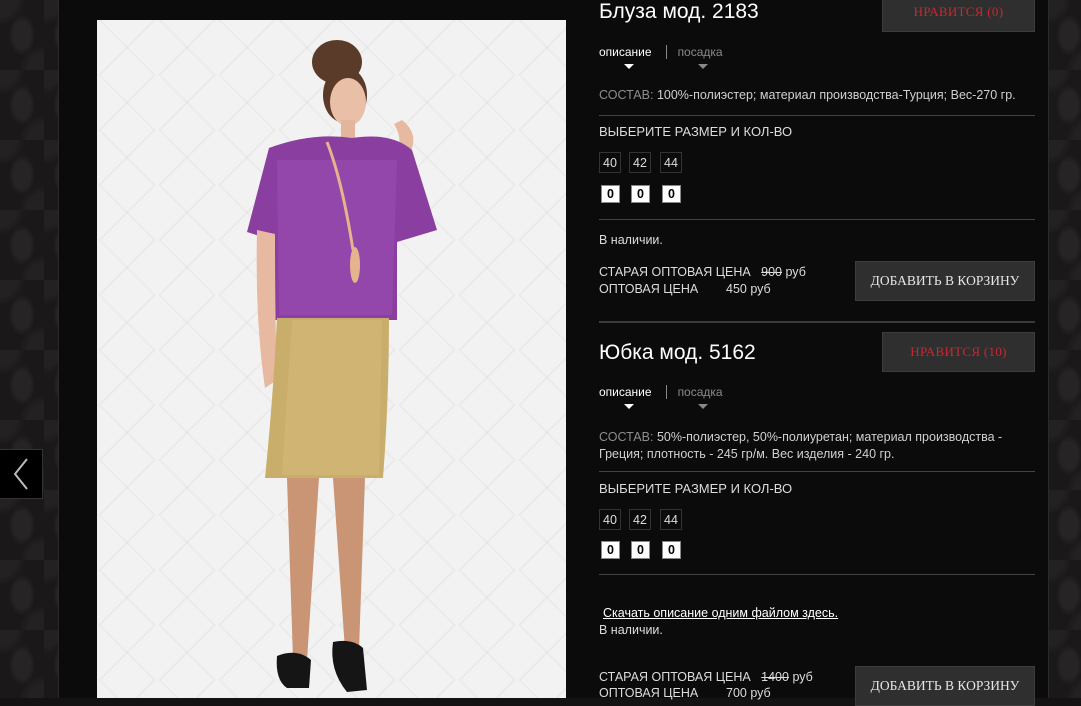 Image resolution: width=1081 pixels, height=706 pixels. Describe the element at coordinates (817, 322) in the screenshot. I see `product-separator` at that location.